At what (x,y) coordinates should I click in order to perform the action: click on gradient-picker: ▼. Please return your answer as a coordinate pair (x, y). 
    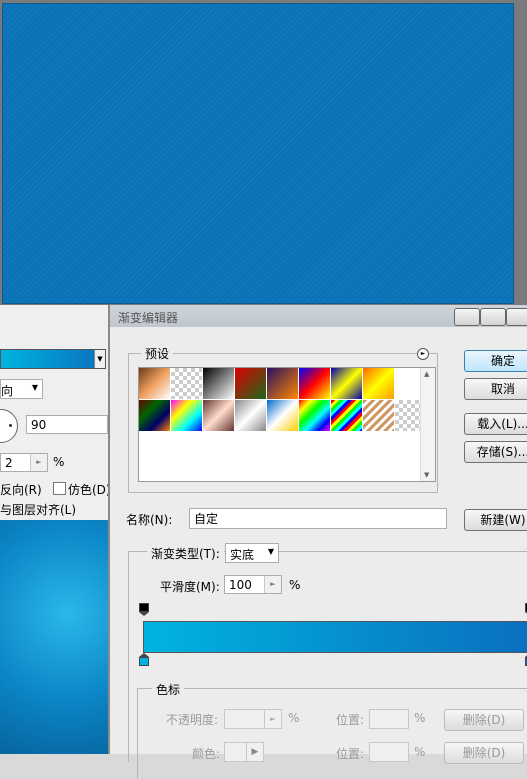
    Looking at the image, I should click on (53, 359).